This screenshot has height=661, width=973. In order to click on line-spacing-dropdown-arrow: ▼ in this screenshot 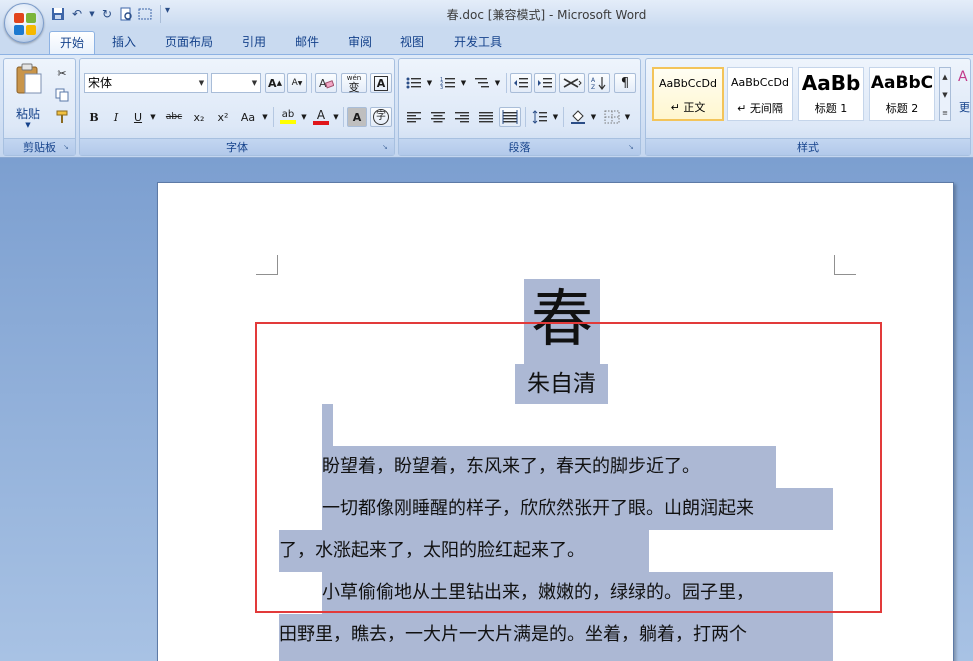, I will do `click(555, 117)`.